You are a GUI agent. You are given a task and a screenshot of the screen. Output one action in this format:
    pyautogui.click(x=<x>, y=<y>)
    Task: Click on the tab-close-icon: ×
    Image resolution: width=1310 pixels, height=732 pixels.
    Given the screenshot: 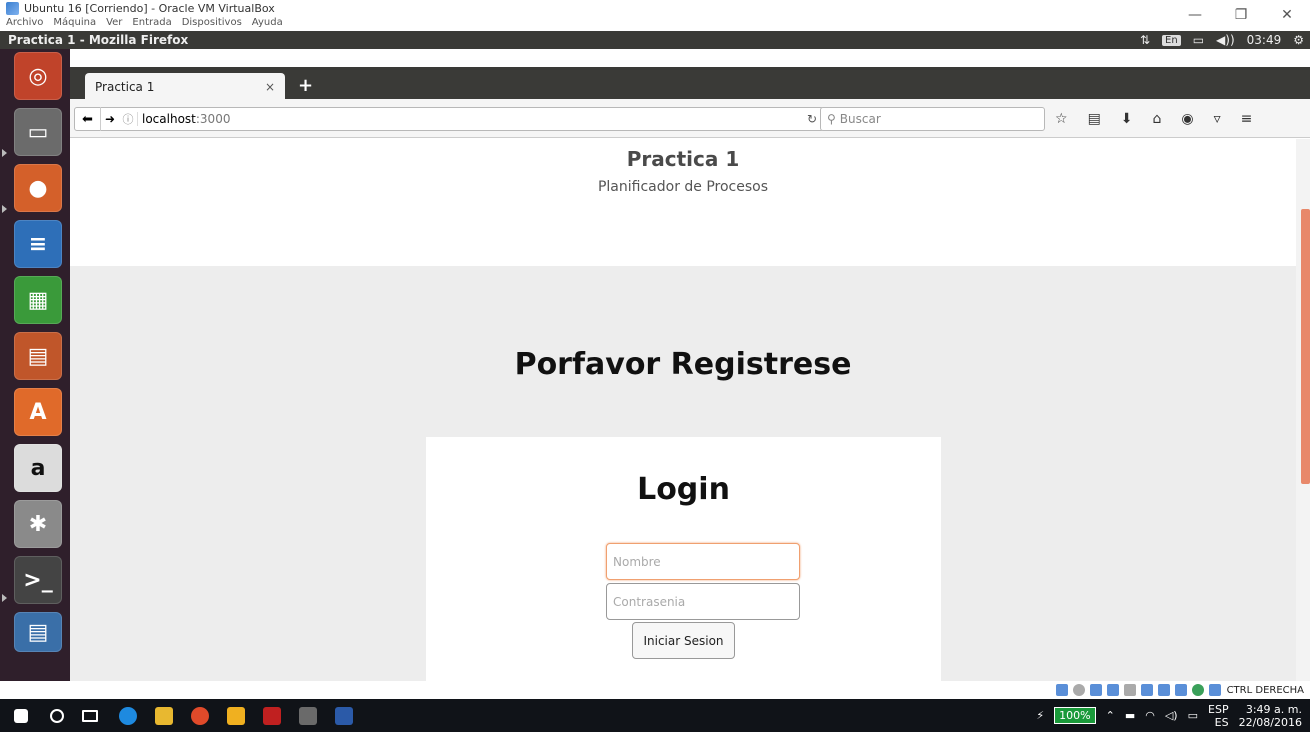 What is the action you would take?
    pyautogui.click(x=270, y=87)
    